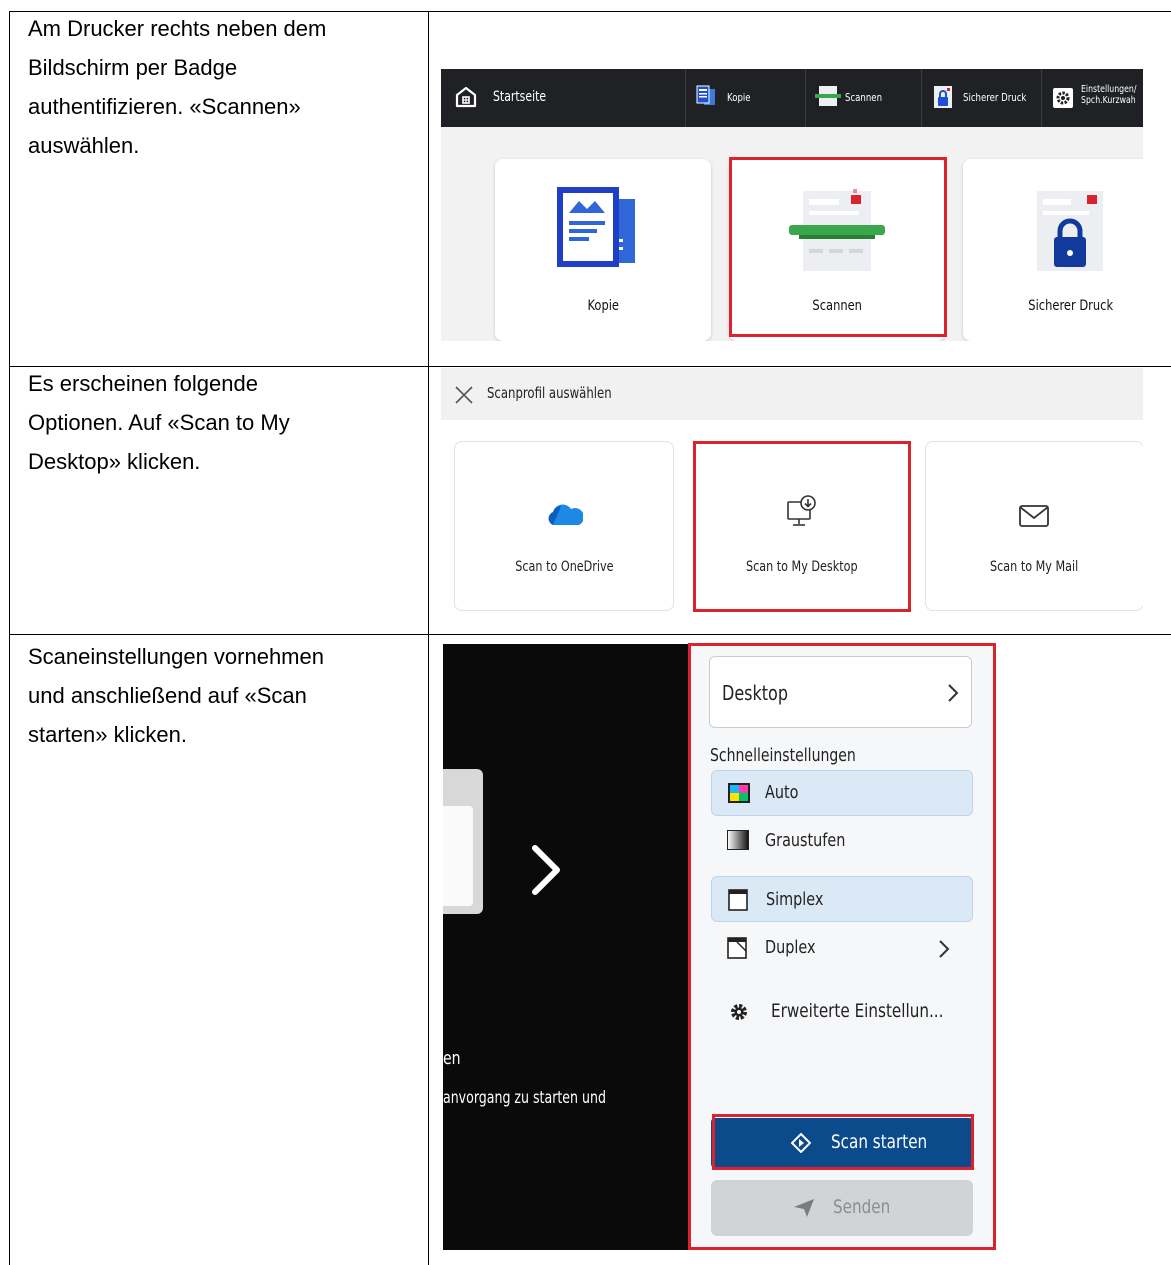  Describe the element at coordinates (1034, 567) in the screenshot. I see `card-mail-label: Scan to My Mail` at that location.